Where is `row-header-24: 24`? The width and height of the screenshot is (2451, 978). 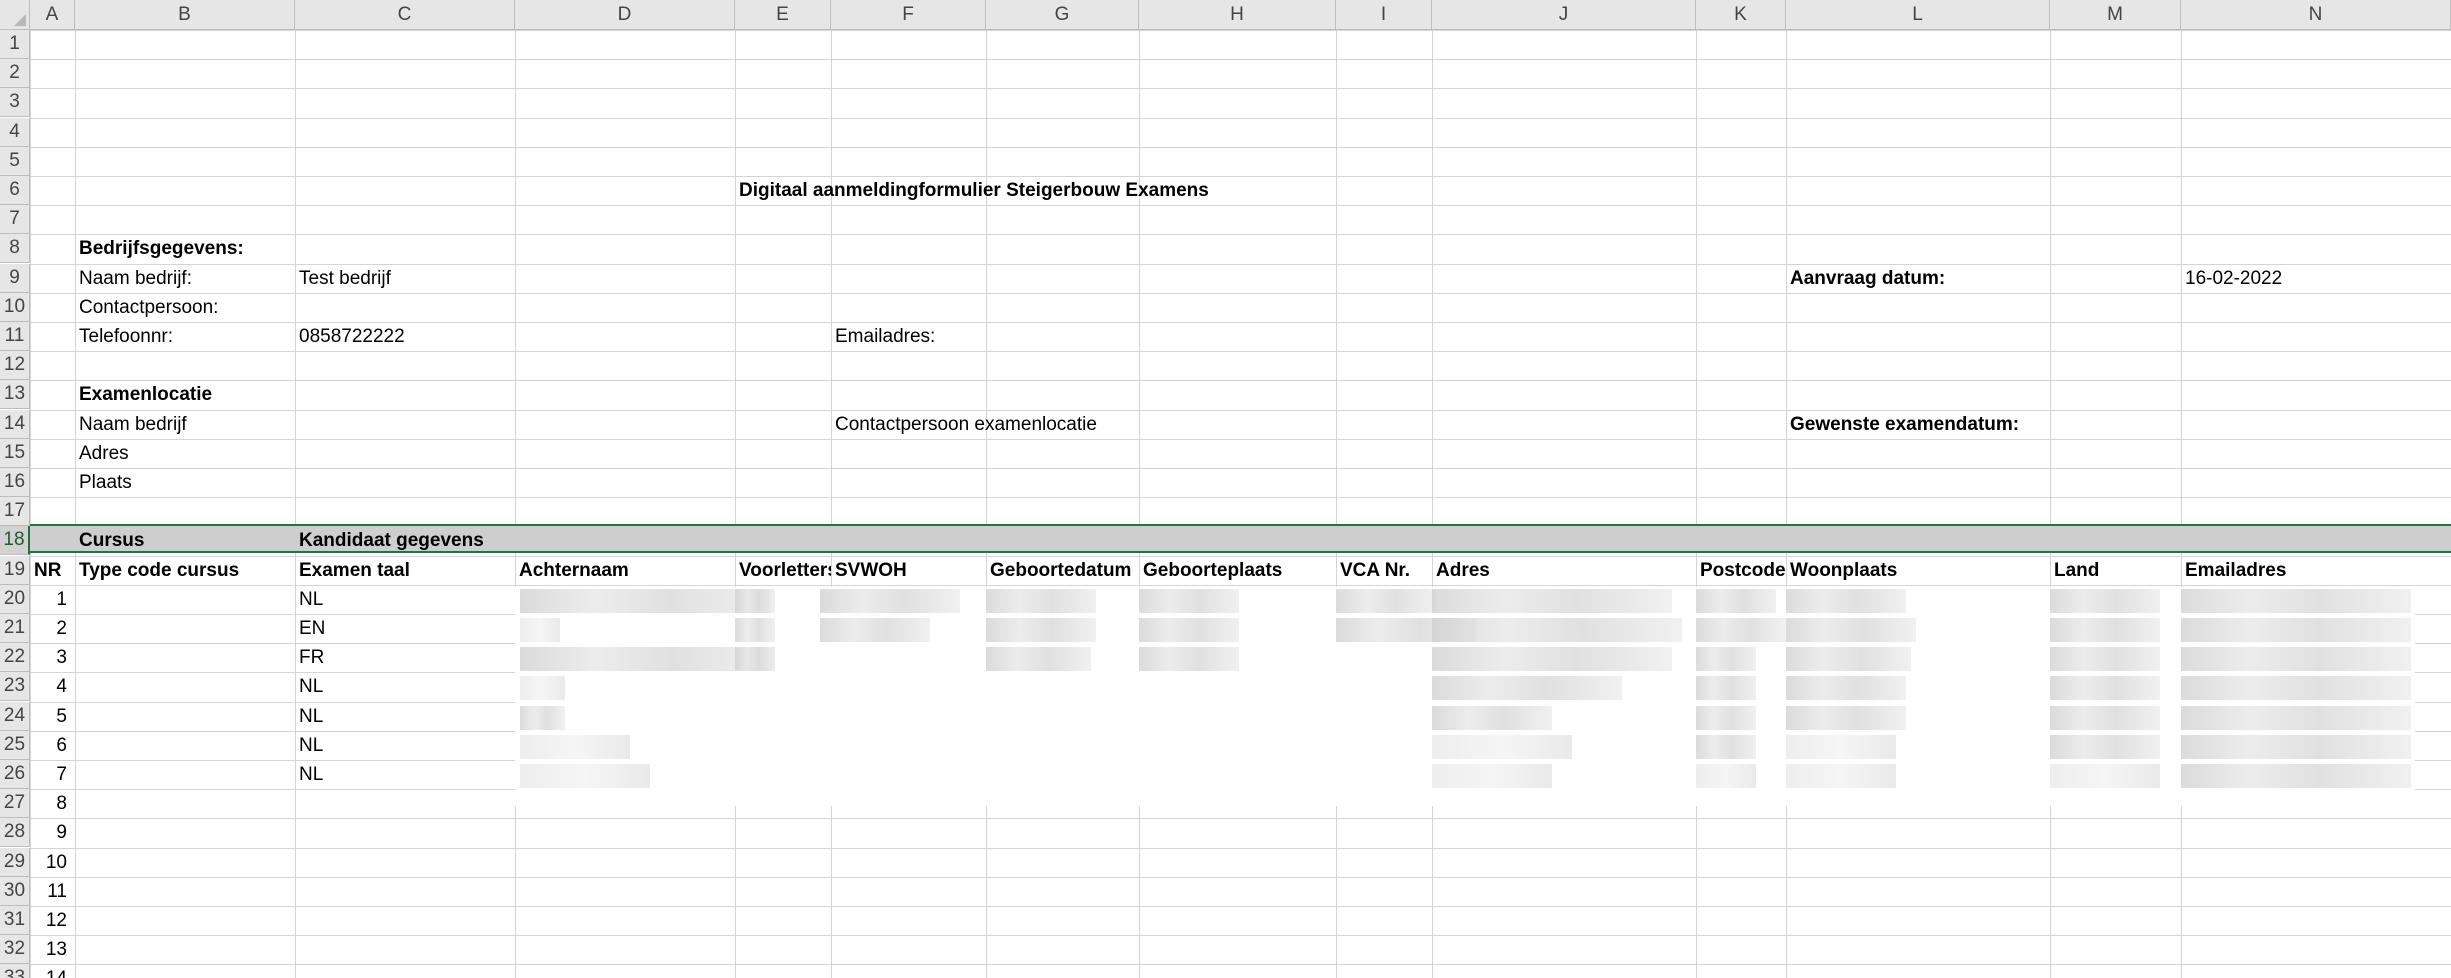
row-header-24: 24 is located at coordinates (15, 716).